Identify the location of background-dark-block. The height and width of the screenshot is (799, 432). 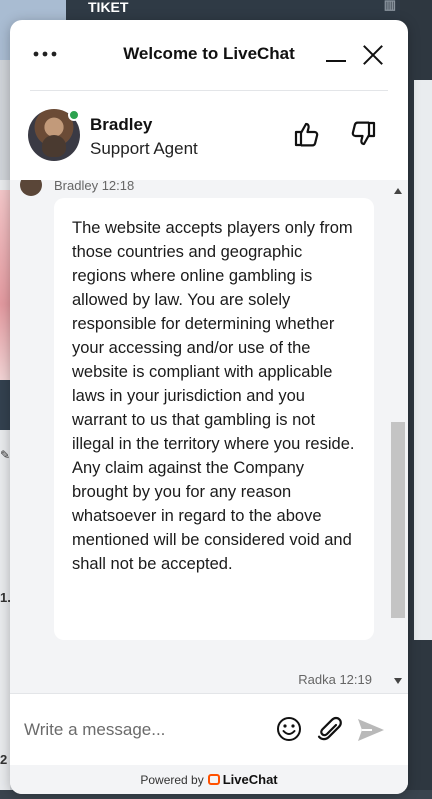
(5, 405).